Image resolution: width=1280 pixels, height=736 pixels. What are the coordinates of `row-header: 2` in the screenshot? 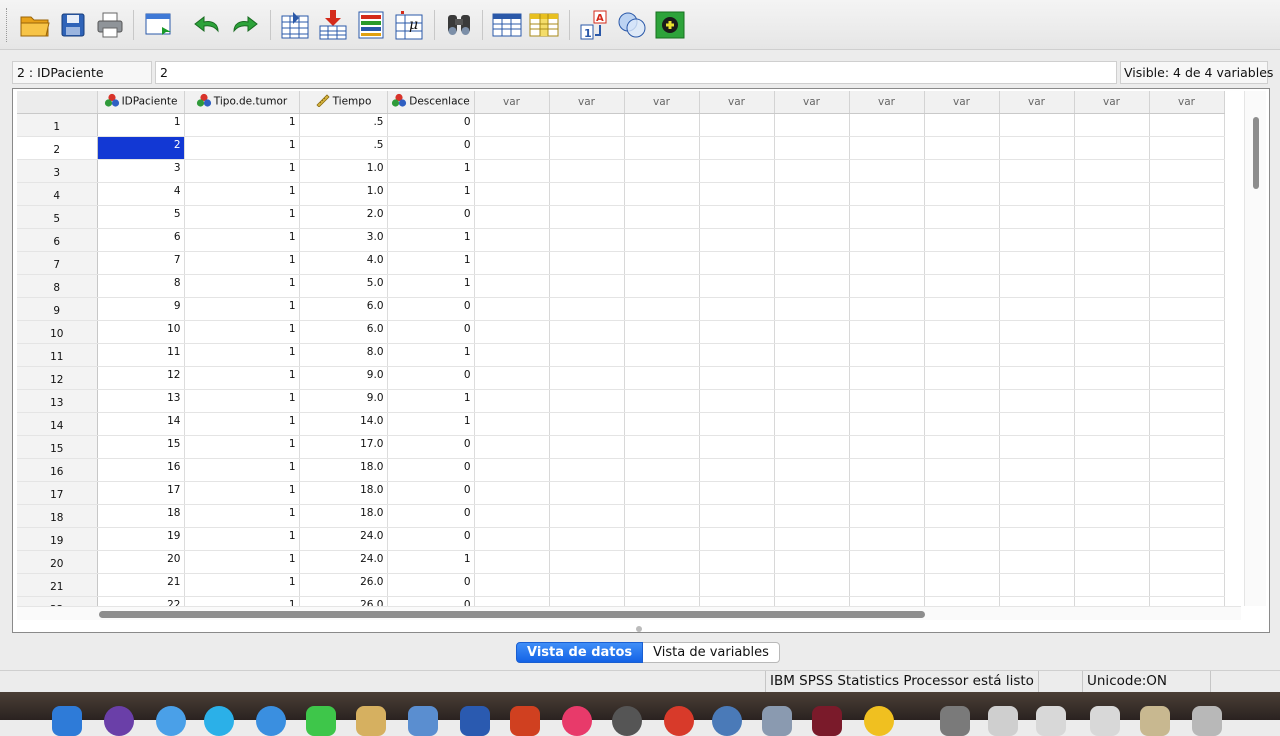 It's located at (57, 148).